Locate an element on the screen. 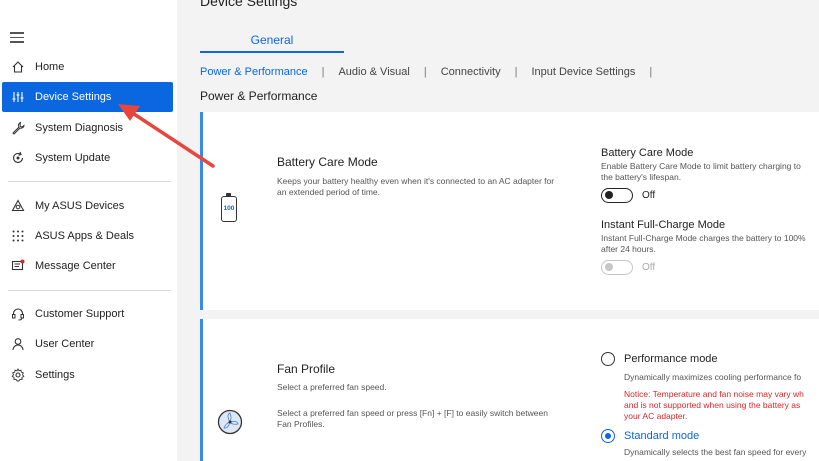  card-title: Battery Care Mode is located at coordinates (327, 162).